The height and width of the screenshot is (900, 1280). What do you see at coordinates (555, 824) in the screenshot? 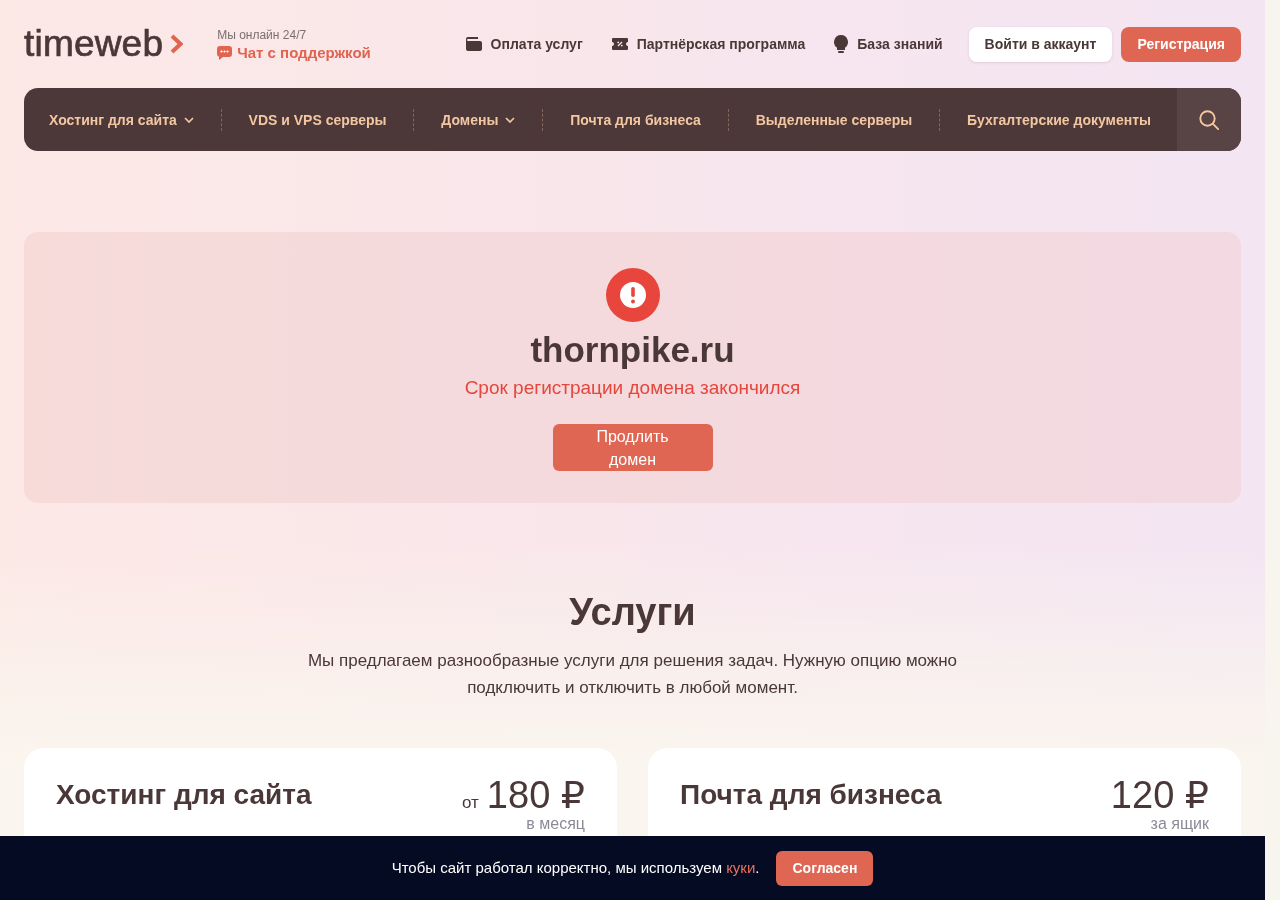
I see `price-period: в месяц` at bounding box center [555, 824].